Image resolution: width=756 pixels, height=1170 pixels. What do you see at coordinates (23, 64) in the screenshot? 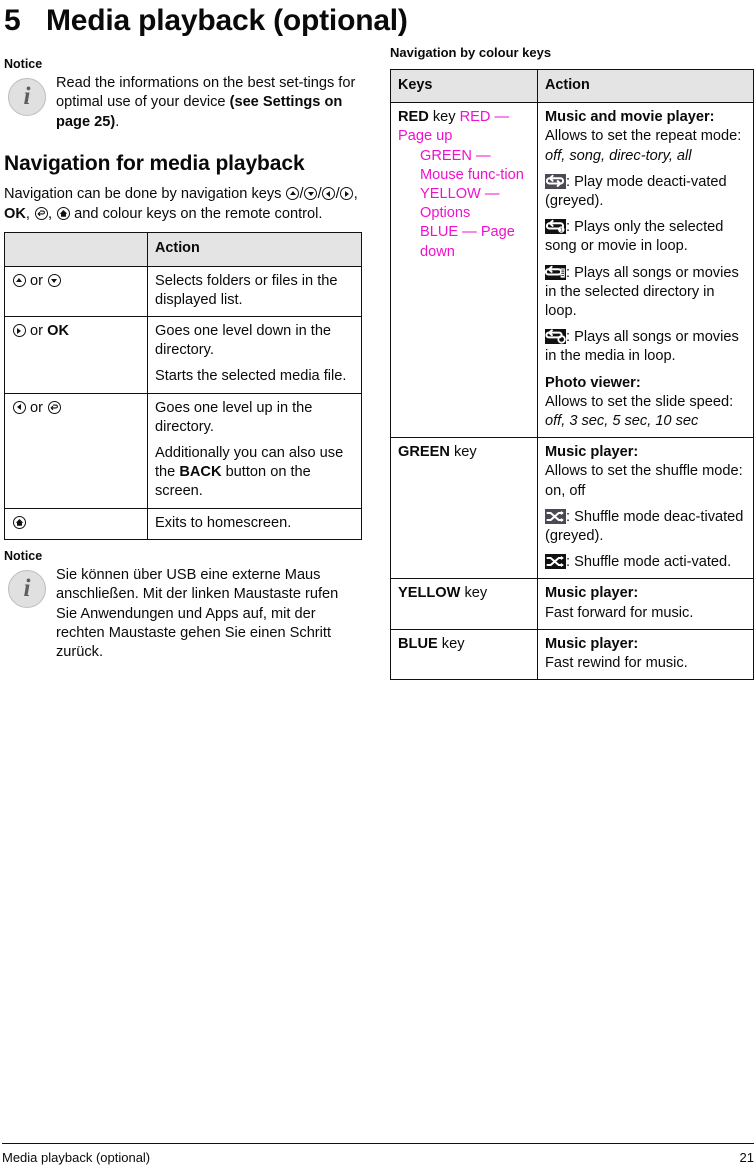
I see `notice-label-top: Notice` at bounding box center [23, 64].